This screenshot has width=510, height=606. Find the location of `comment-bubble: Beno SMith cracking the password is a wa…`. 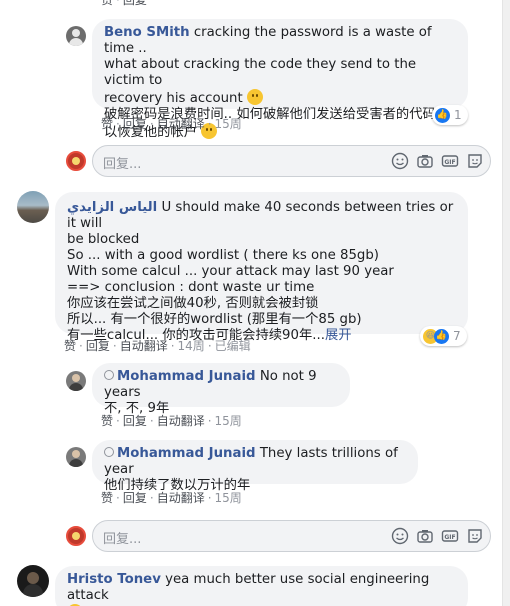

comment-bubble: Beno SMith cracking the password is a wa… is located at coordinates (280, 79).